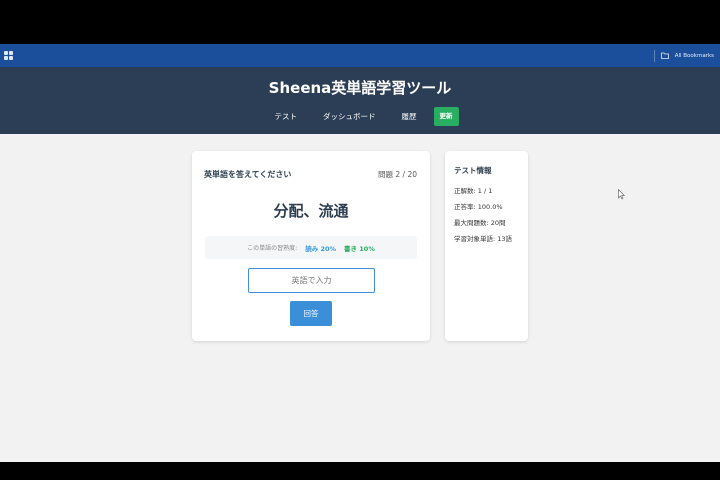 Image resolution: width=720 pixels, height=480 pixels. What do you see at coordinates (311, 313) in the screenshot?
I see `submit-answer-button: 回答` at bounding box center [311, 313].